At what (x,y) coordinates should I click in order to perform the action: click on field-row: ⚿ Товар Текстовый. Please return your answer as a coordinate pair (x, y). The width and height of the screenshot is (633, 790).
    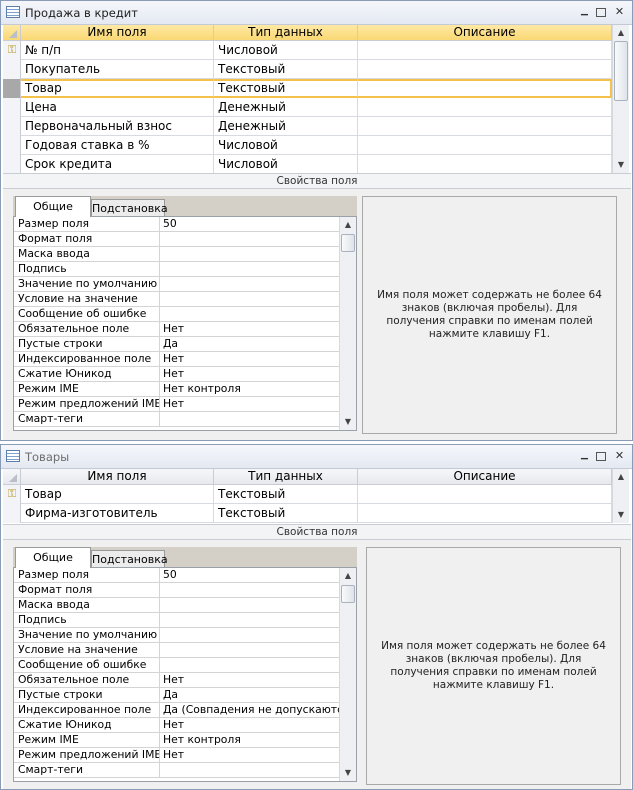
    Looking at the image, I should click on (307, 494).